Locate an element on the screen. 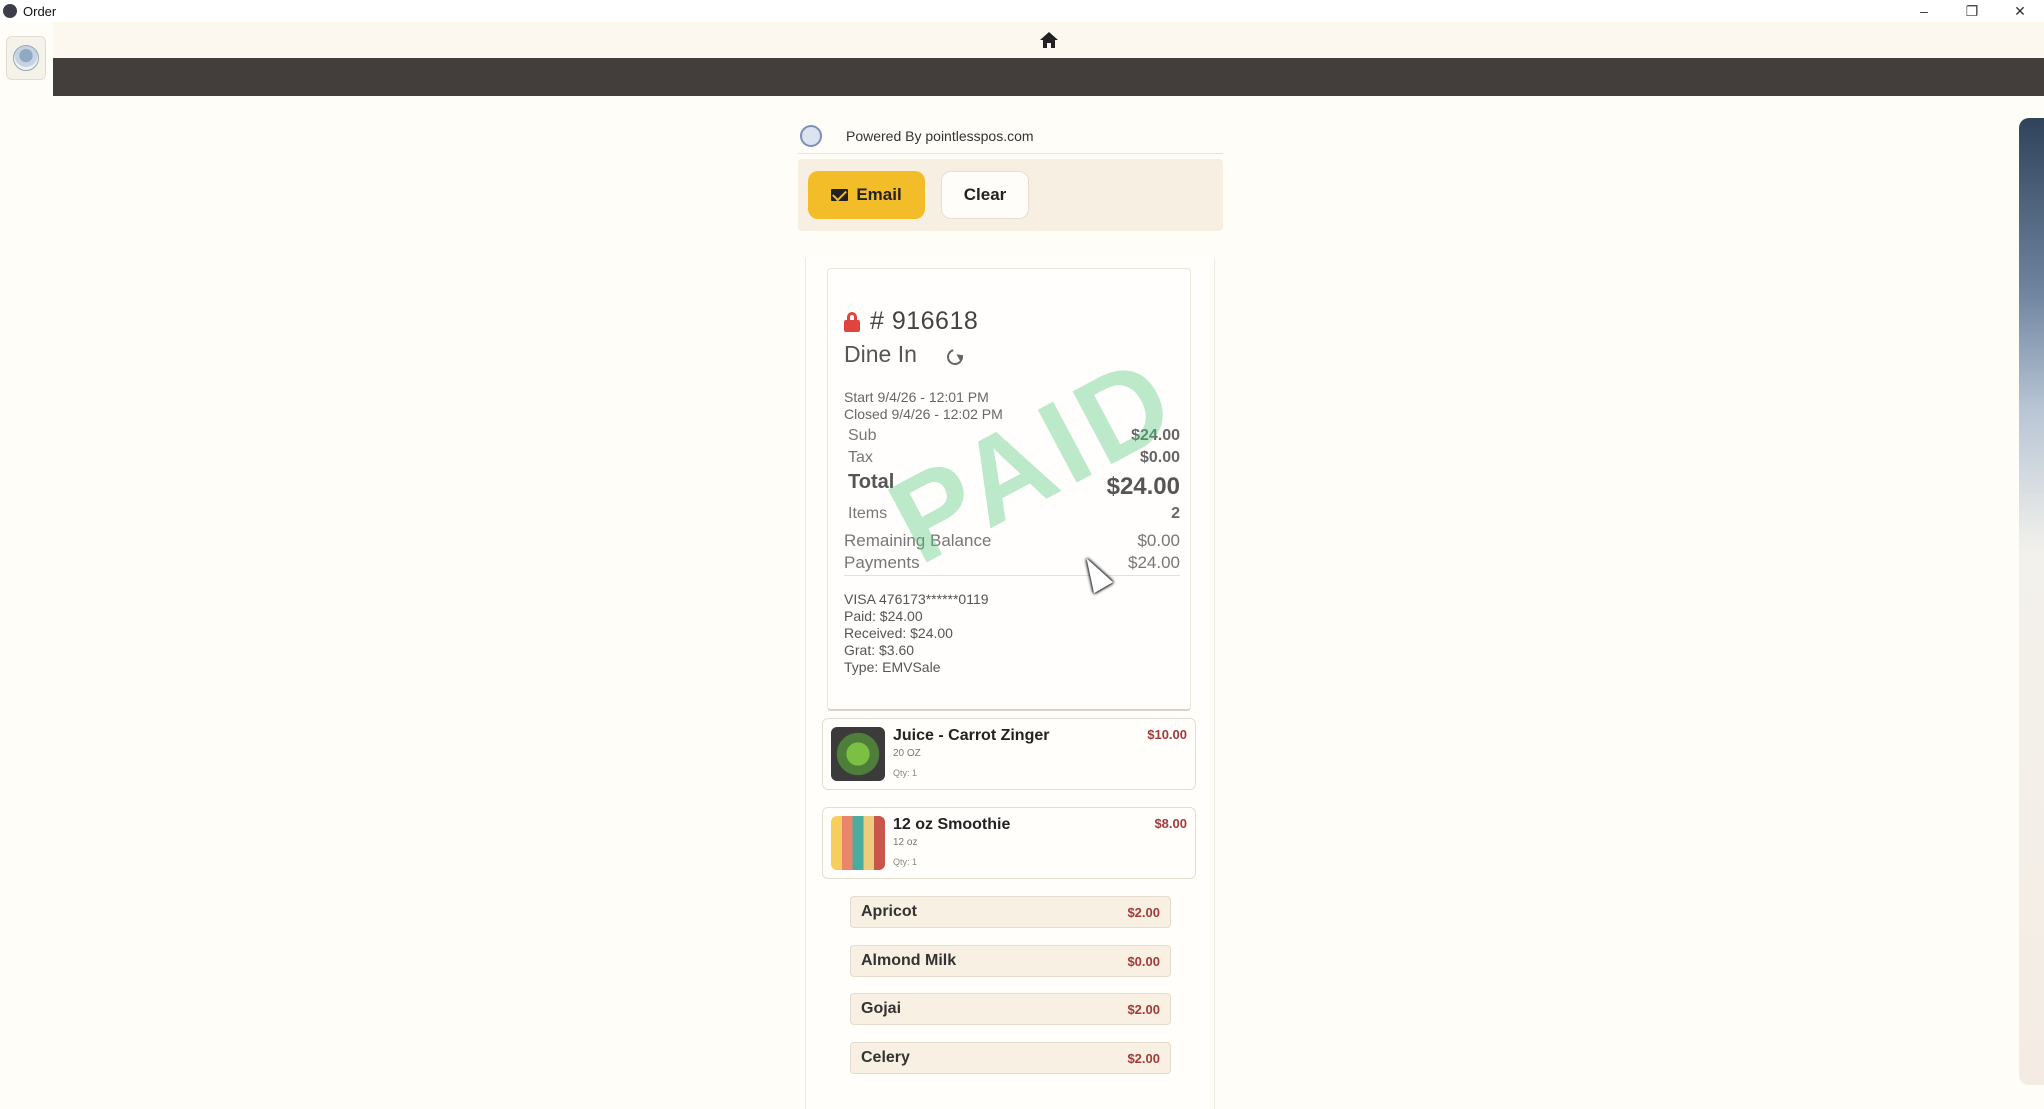 This screenshot has width=2044, height=1109. modifier-price: $0.00 is located at coordinates (1143, 961).